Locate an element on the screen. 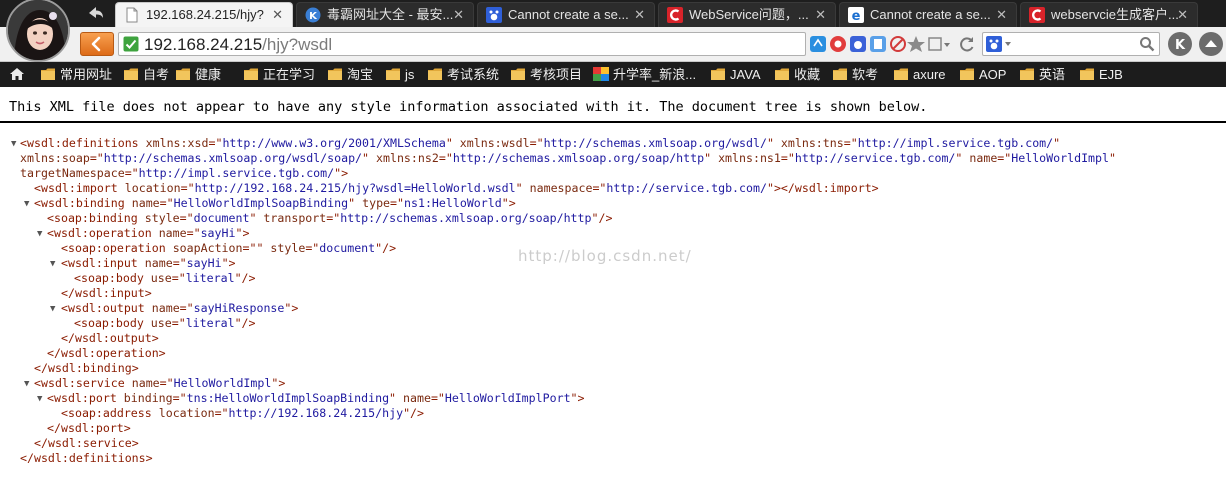  xml-tag-text: </wsdl:service> is located at coordinates (86, 443).